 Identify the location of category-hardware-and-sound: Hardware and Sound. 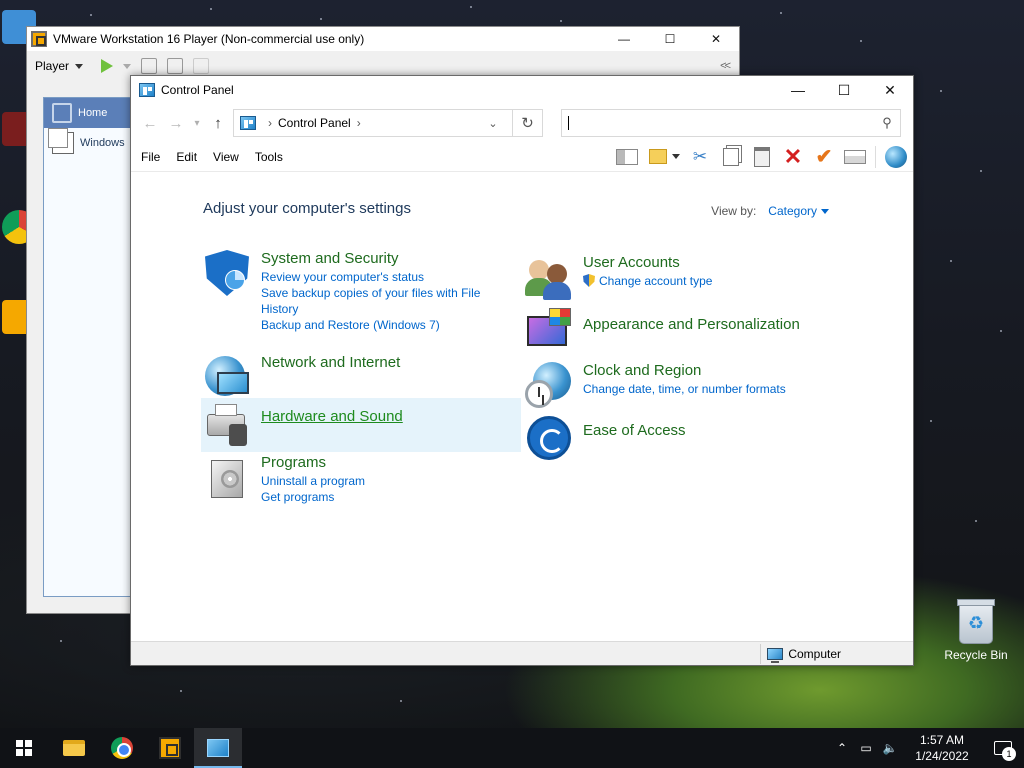
(361, 425).